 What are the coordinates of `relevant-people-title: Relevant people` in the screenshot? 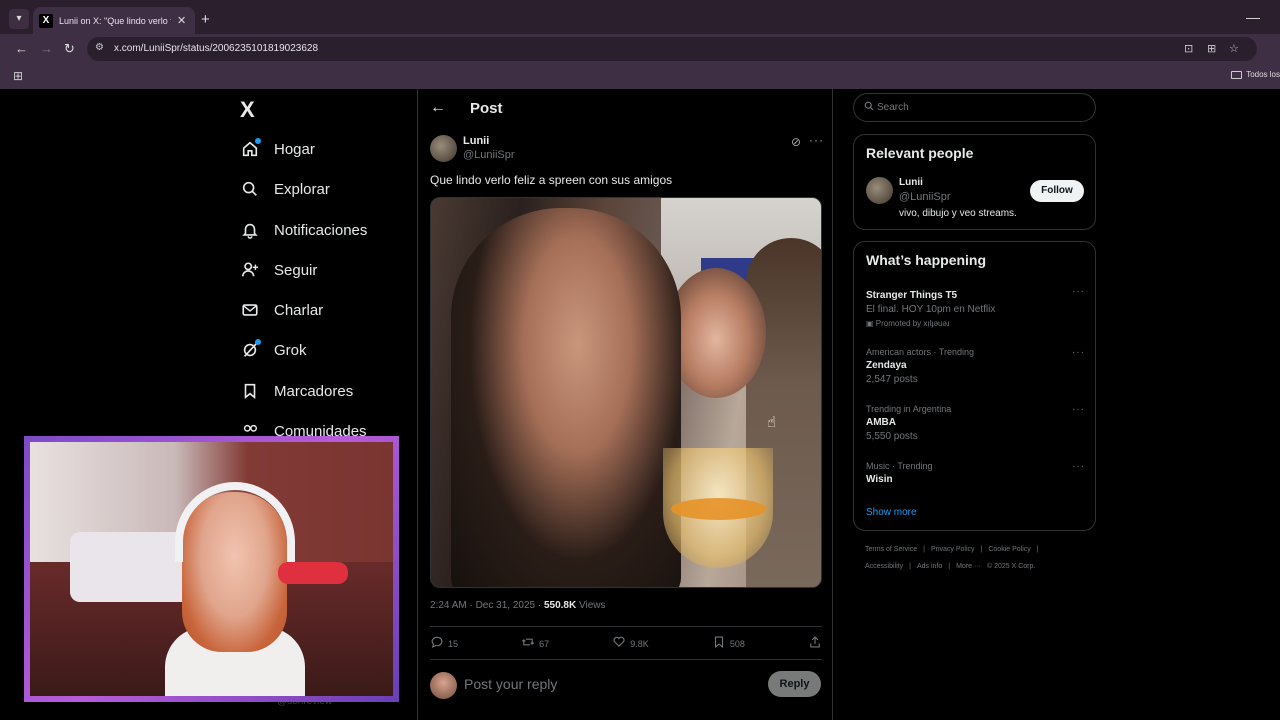 It's located at (920, 153).